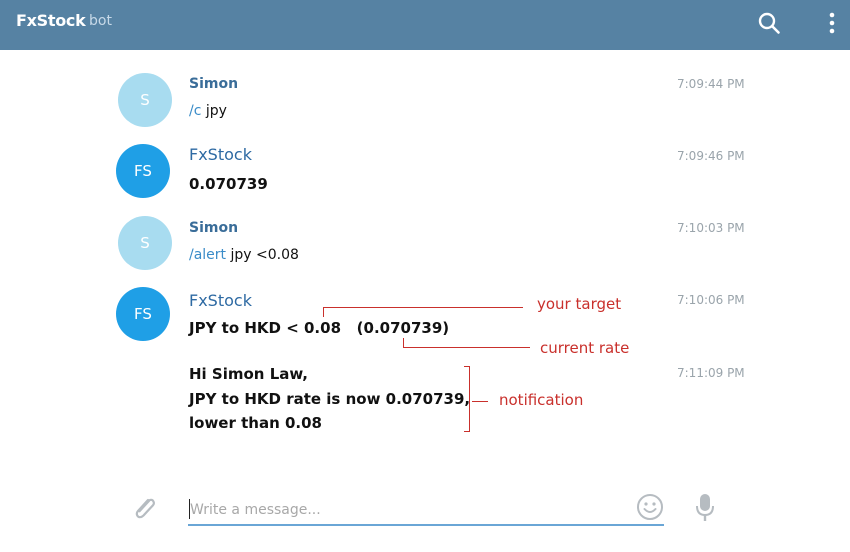 This screenshot has width=850, height=552. I want to click on message-text: /alert jpy <0.08, so click(244, 255).